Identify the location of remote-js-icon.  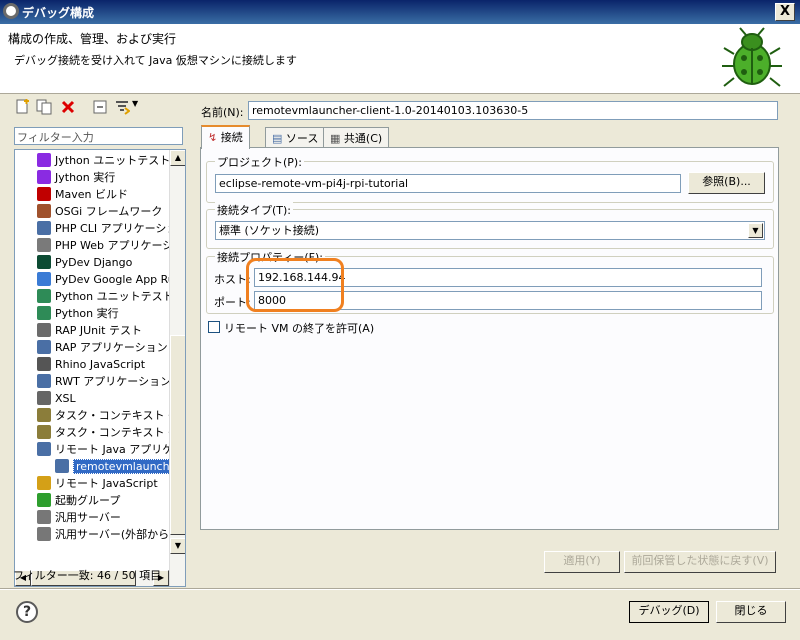
(44, 483).